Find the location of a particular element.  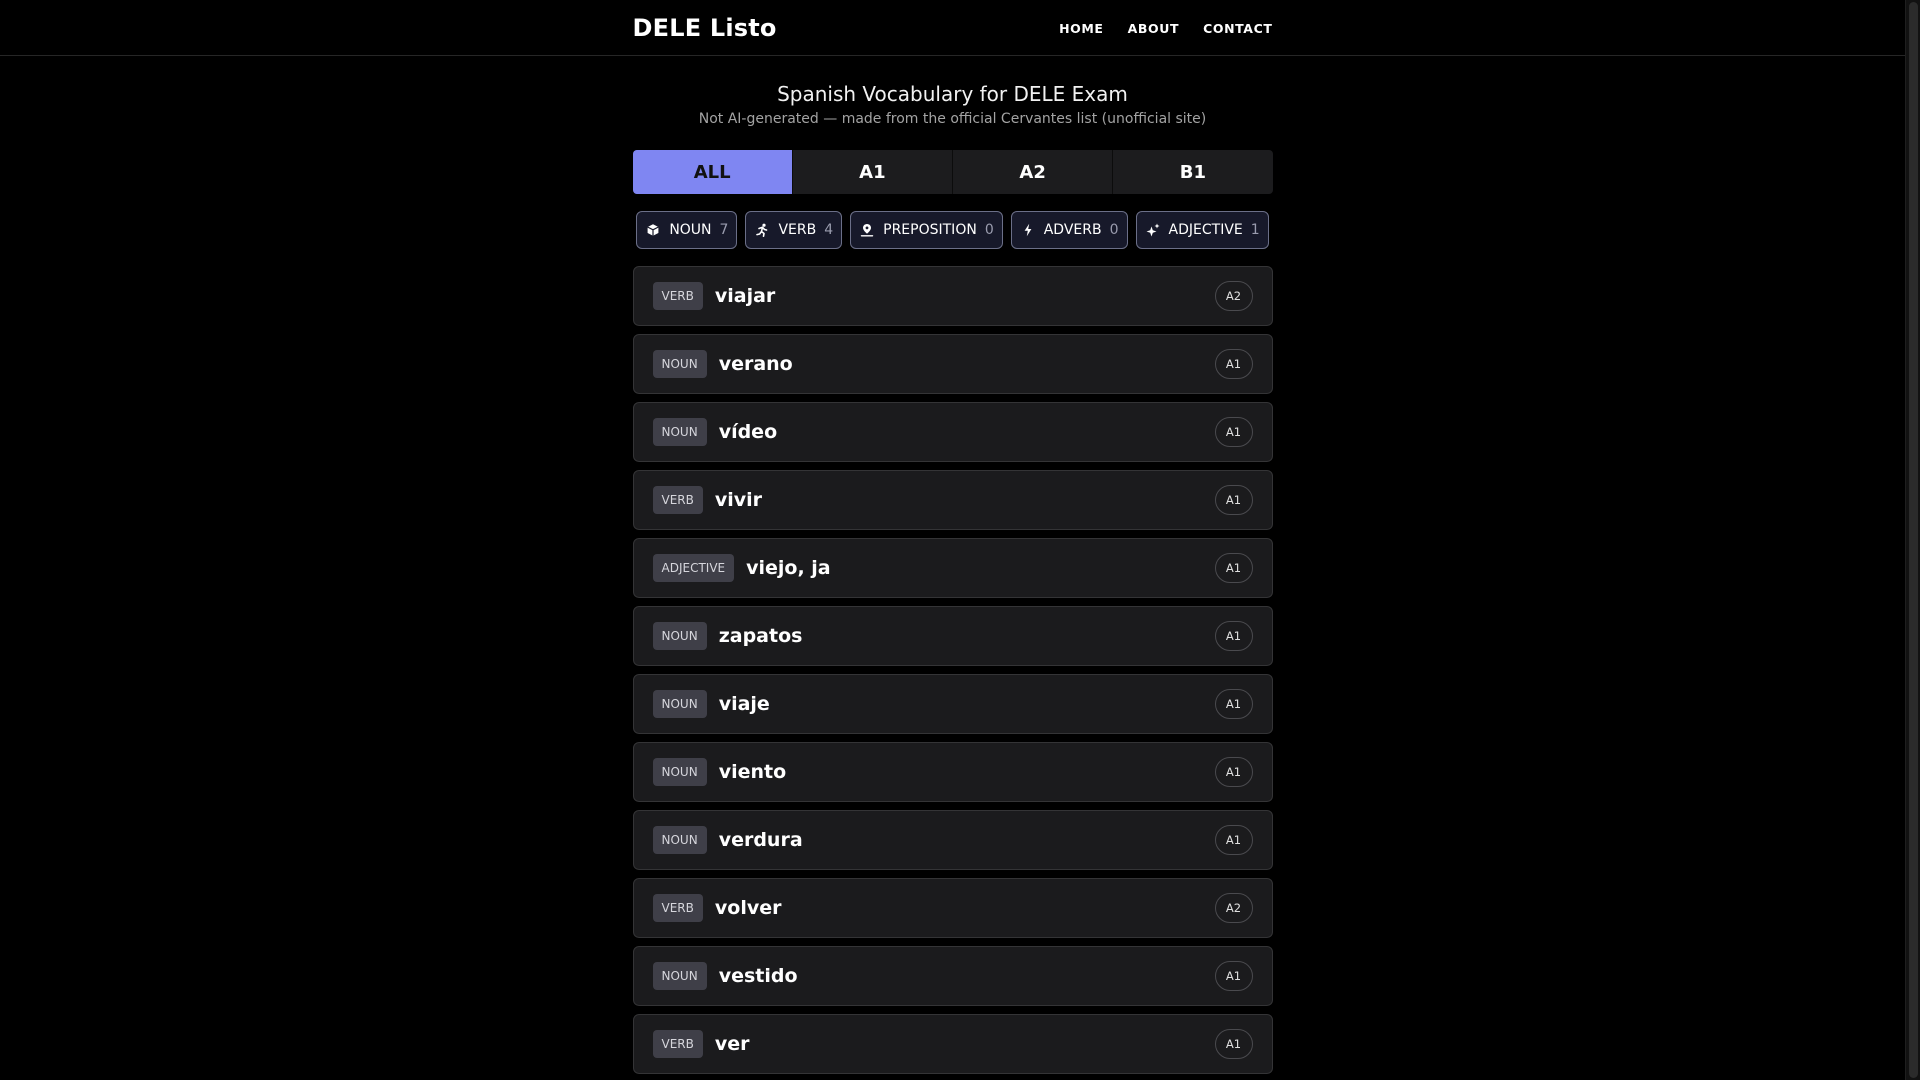

level-tabs: ALL A1 A2 B1 is located at coordinates (952, 172).